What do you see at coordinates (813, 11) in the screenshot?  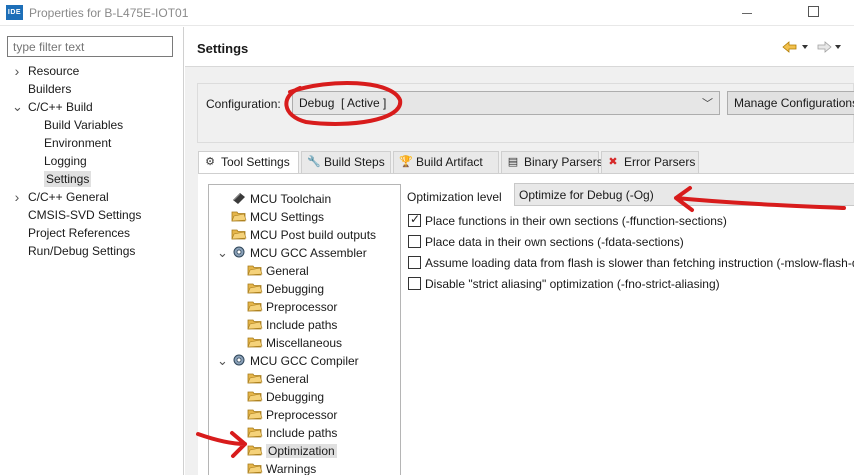 I see `maximize-icon` at bounding box center [813, 11].